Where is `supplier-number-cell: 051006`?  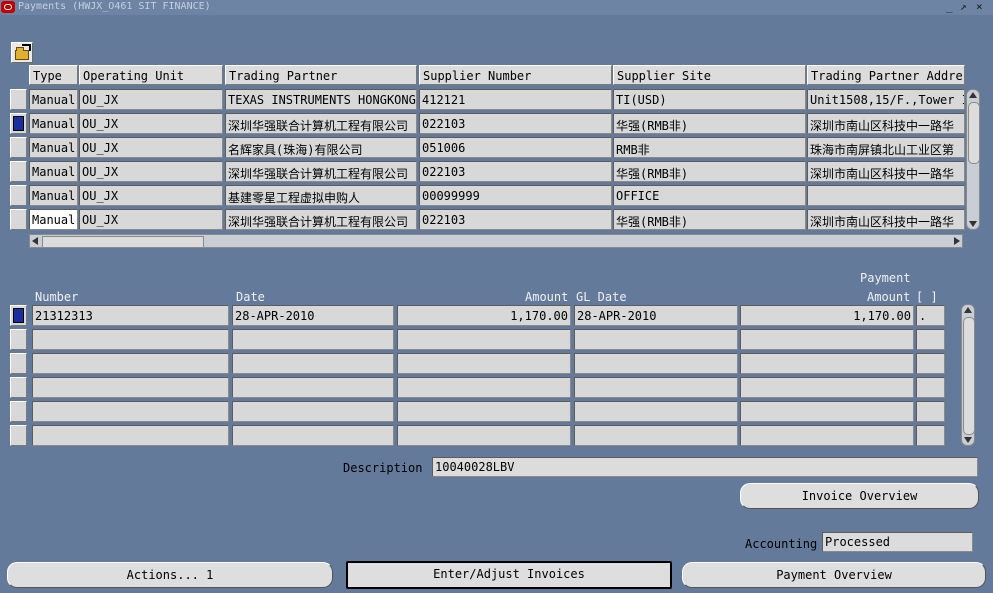
supplier-number-cell: 051006 is located at coordinates (515, 147).